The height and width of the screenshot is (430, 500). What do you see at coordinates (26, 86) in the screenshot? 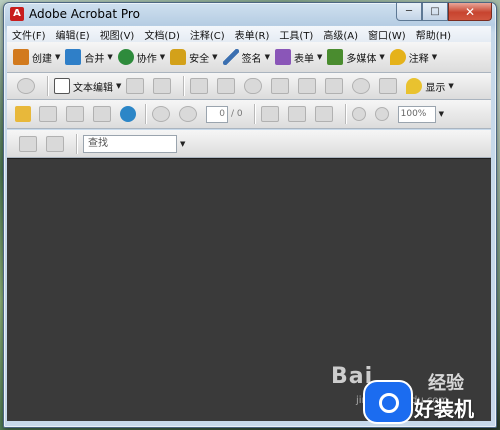
I see `undo-icon` at bounding box center [26, 86].